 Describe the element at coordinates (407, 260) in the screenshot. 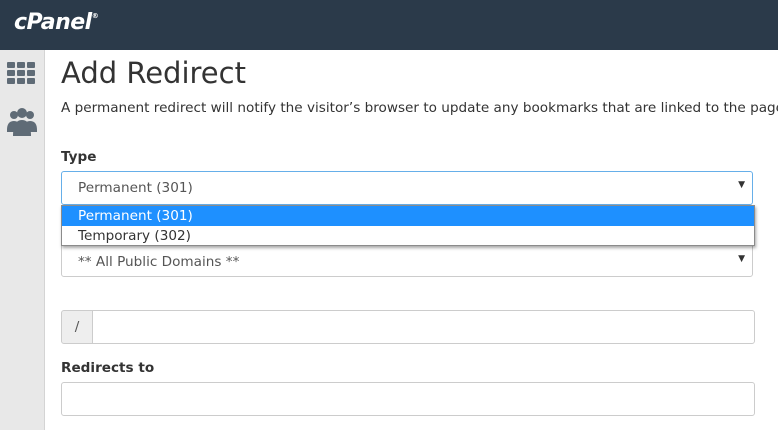

I see `domain-select: ** All Public Domains ** ▼` at that location.